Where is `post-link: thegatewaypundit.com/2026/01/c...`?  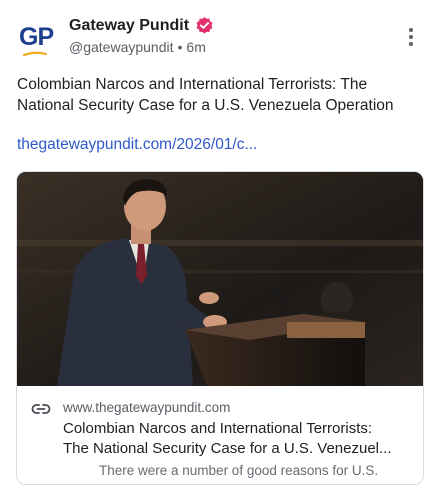
post-link: thegatewaypundit.com/2026/01/c... is located at coordinates (137, 145).